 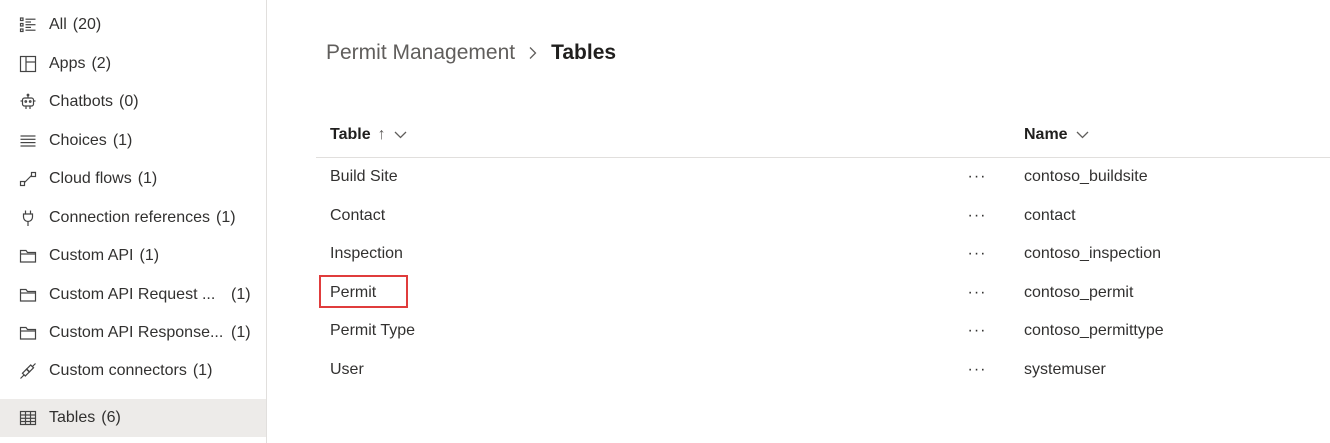 I want to click on sidebar-item-custom-api-request: Custom API Request ... (1), so click(x=133, y=295).